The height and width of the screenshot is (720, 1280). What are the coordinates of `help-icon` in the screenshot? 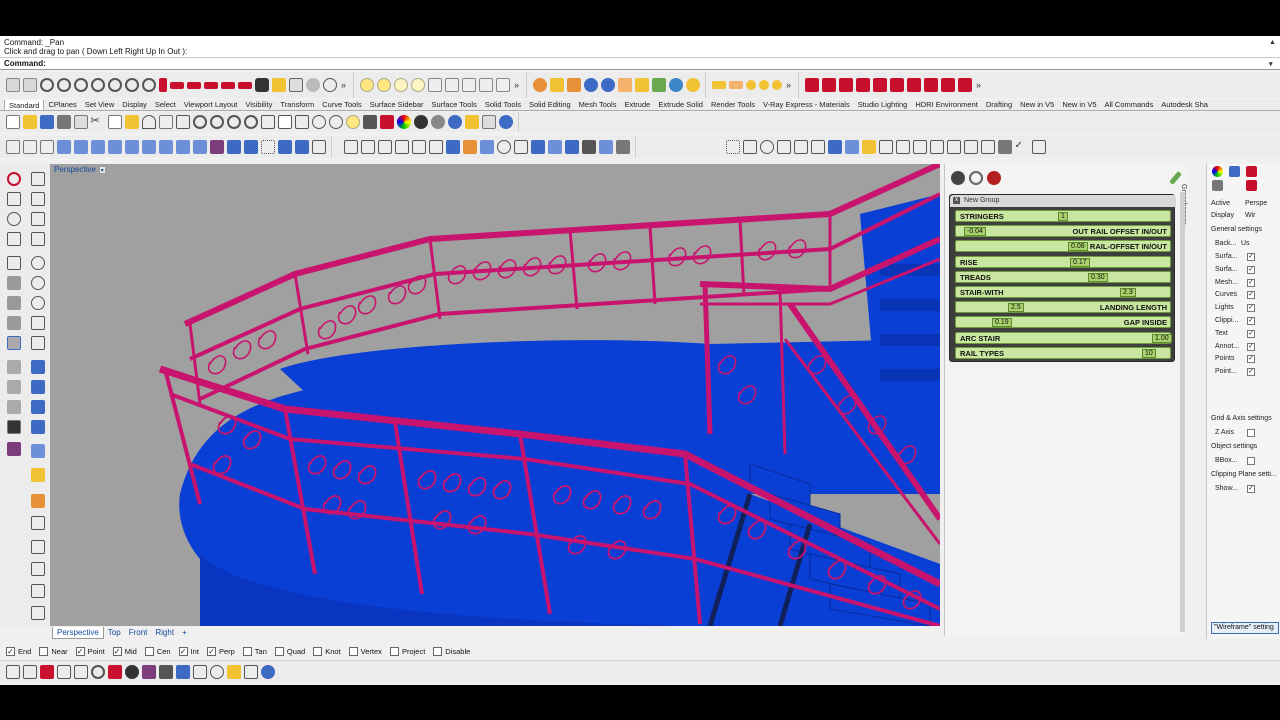 It's located at (505, 122).